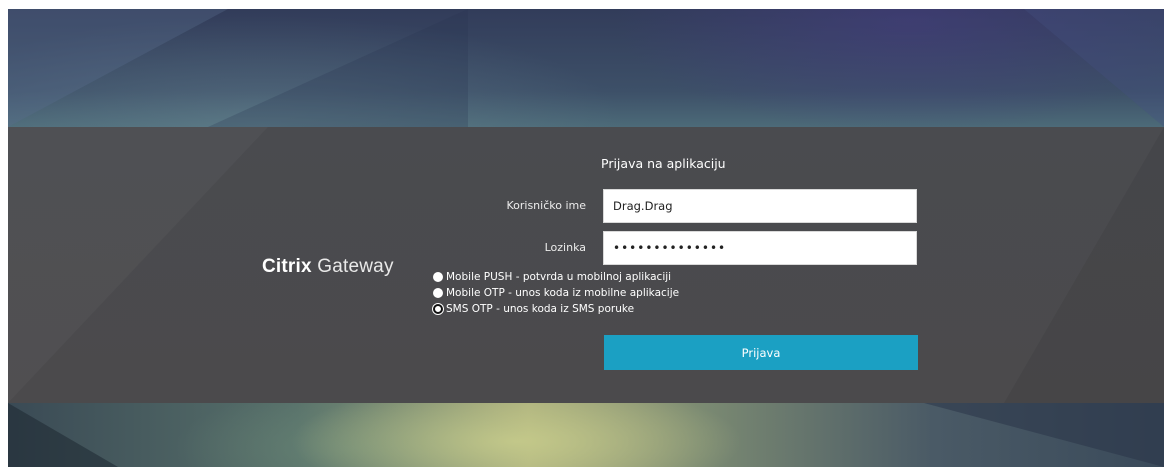 The width and height of the screenshot is (1164, 467). I want to click on logo-brand: Citrix, so click(287, 266).